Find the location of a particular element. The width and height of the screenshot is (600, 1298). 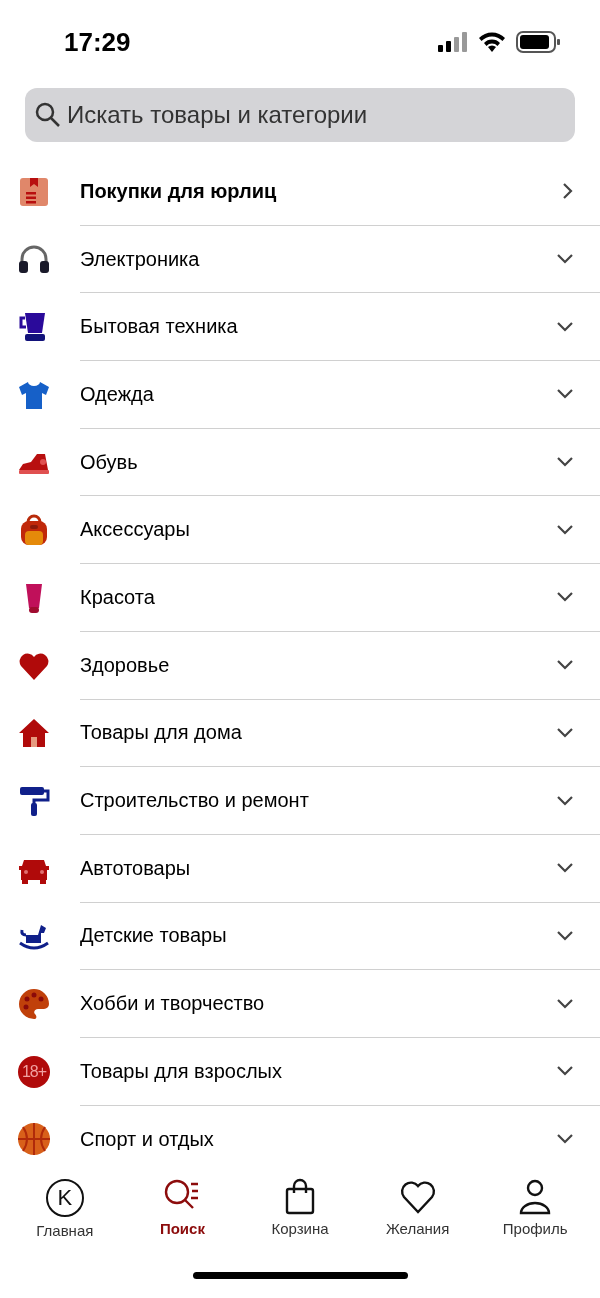

category-item: Электроника is located at coordinates (300, 259).